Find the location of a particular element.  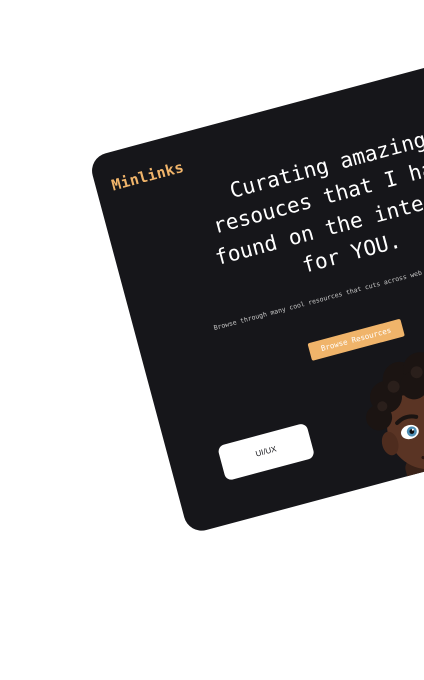

tag-ui-ux: UI/UX is located at coordinates (266, 452).